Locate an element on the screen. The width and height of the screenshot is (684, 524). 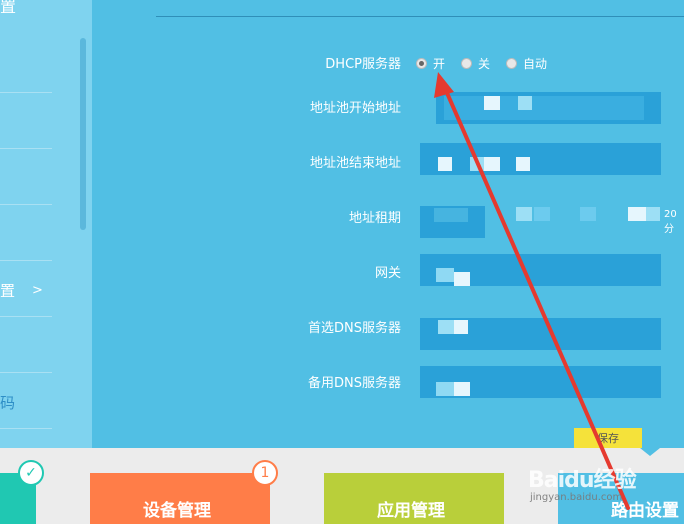
pool-end-input is located at coordinates (540, 159).